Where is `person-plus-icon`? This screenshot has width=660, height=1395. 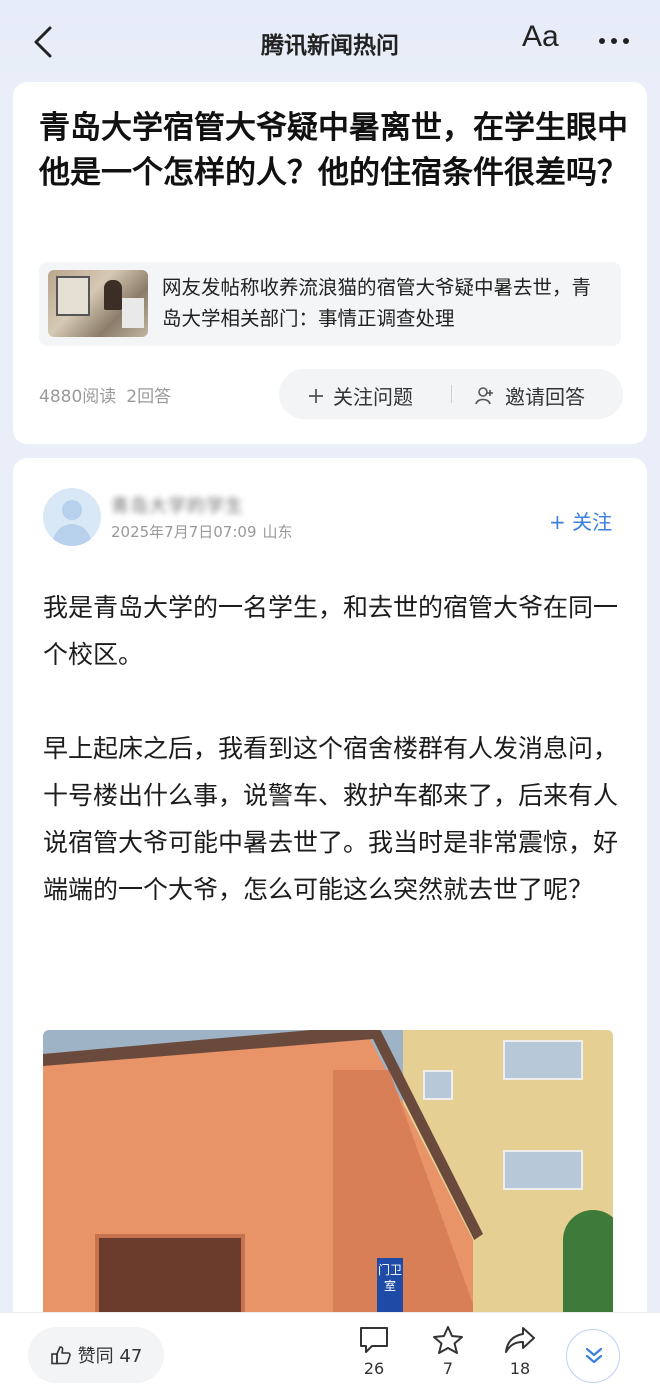
person-plus-icon is located at coordinates (484, 395).